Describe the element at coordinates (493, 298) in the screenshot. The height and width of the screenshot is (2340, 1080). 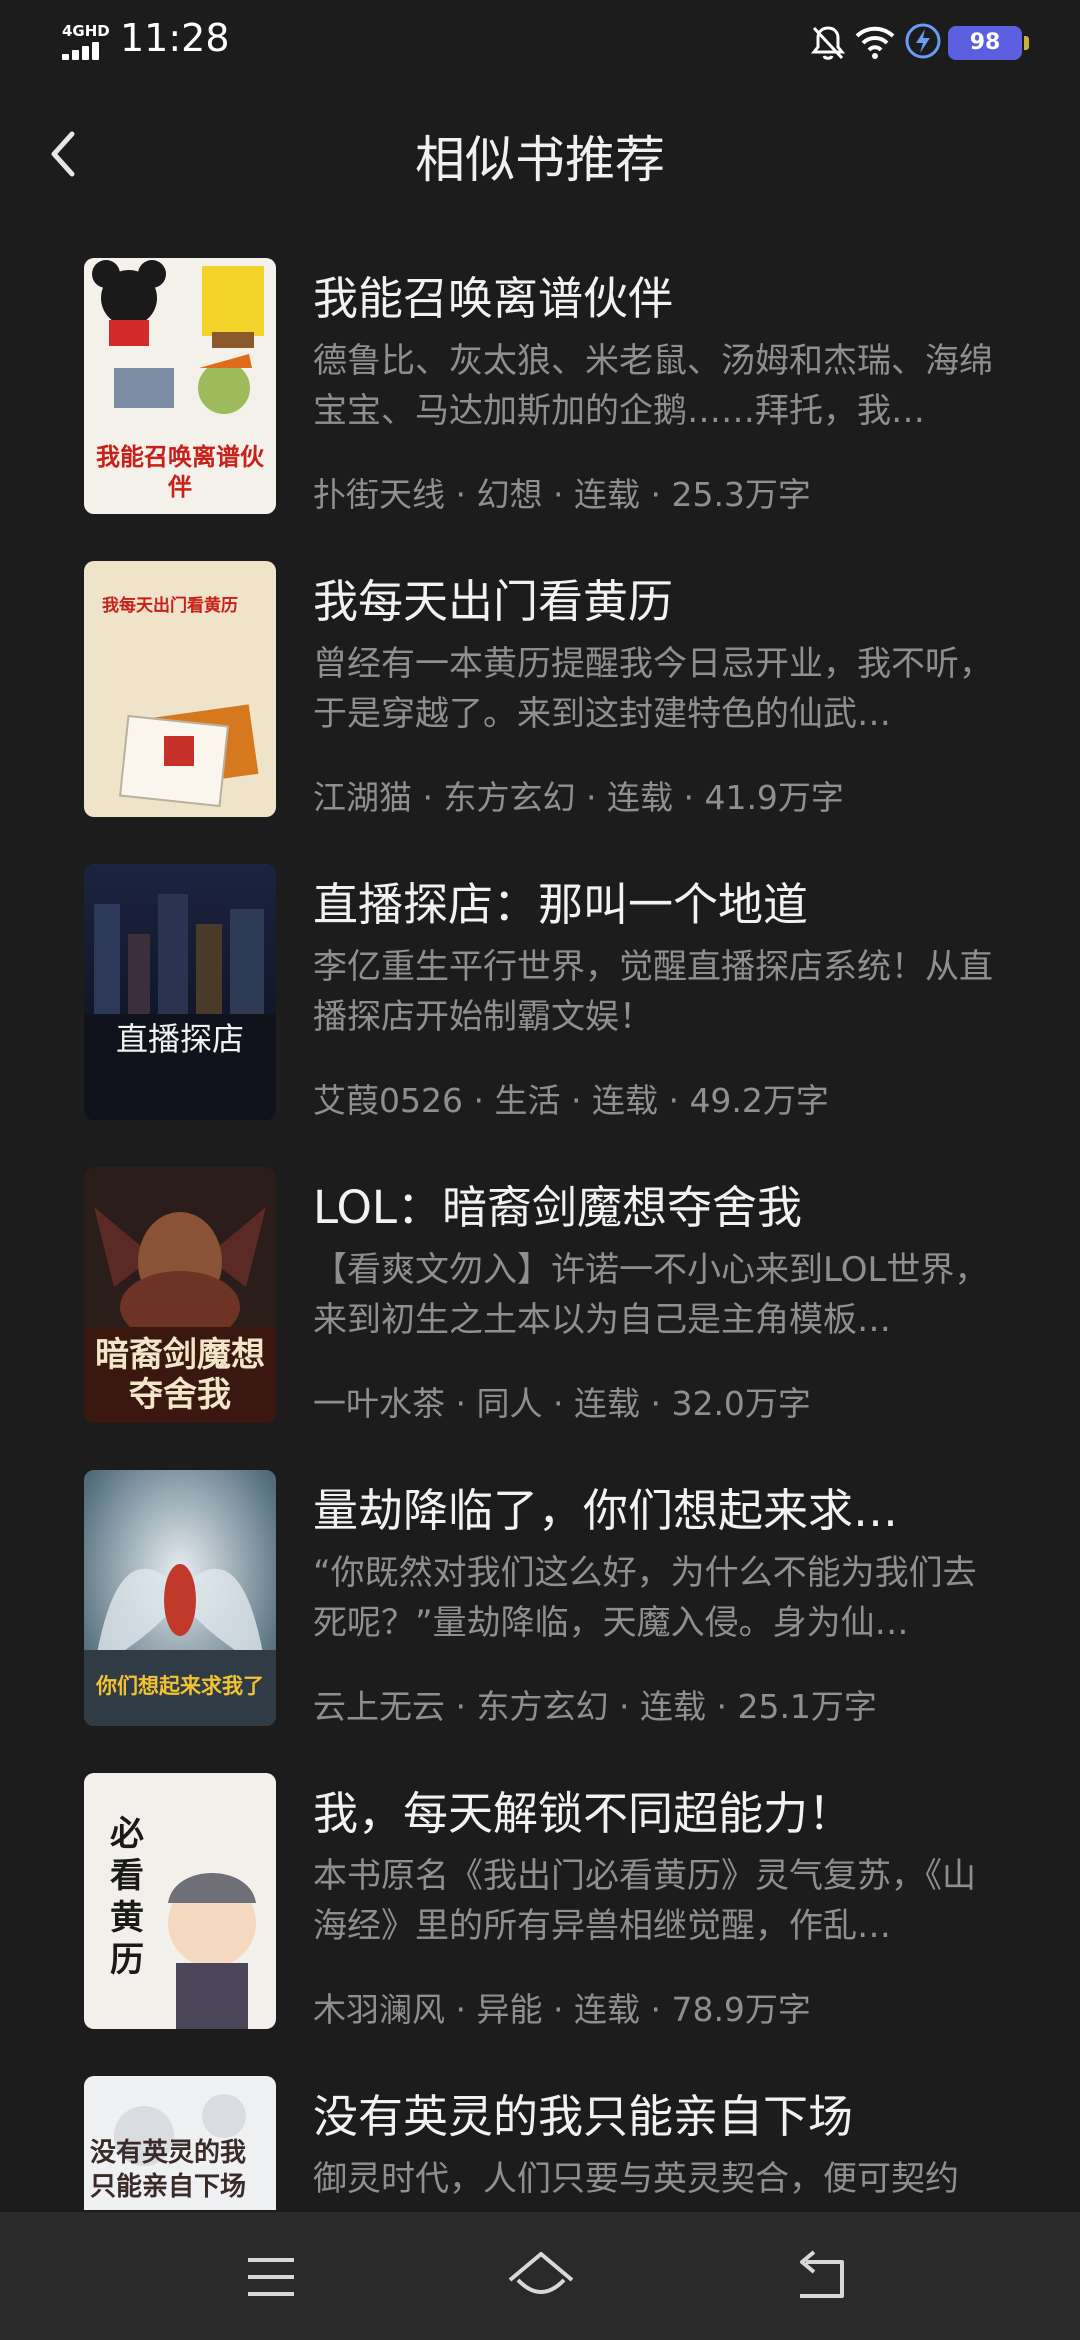
I see `book-title: 我能召唤离谱伙伴` at that location.